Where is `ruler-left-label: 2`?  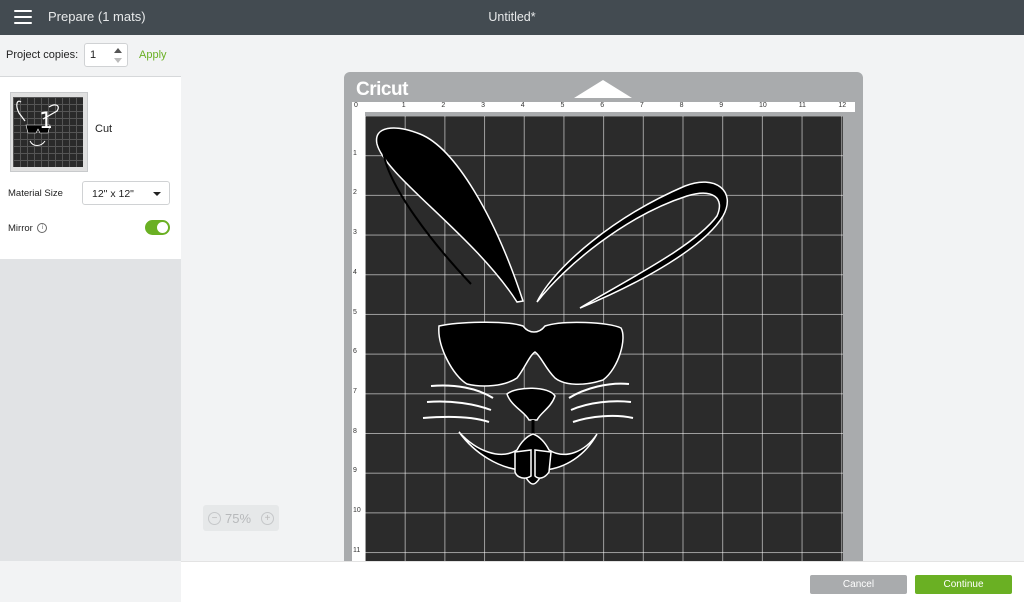 ruler-left-label: 2 is located at coordinates (355, 193).